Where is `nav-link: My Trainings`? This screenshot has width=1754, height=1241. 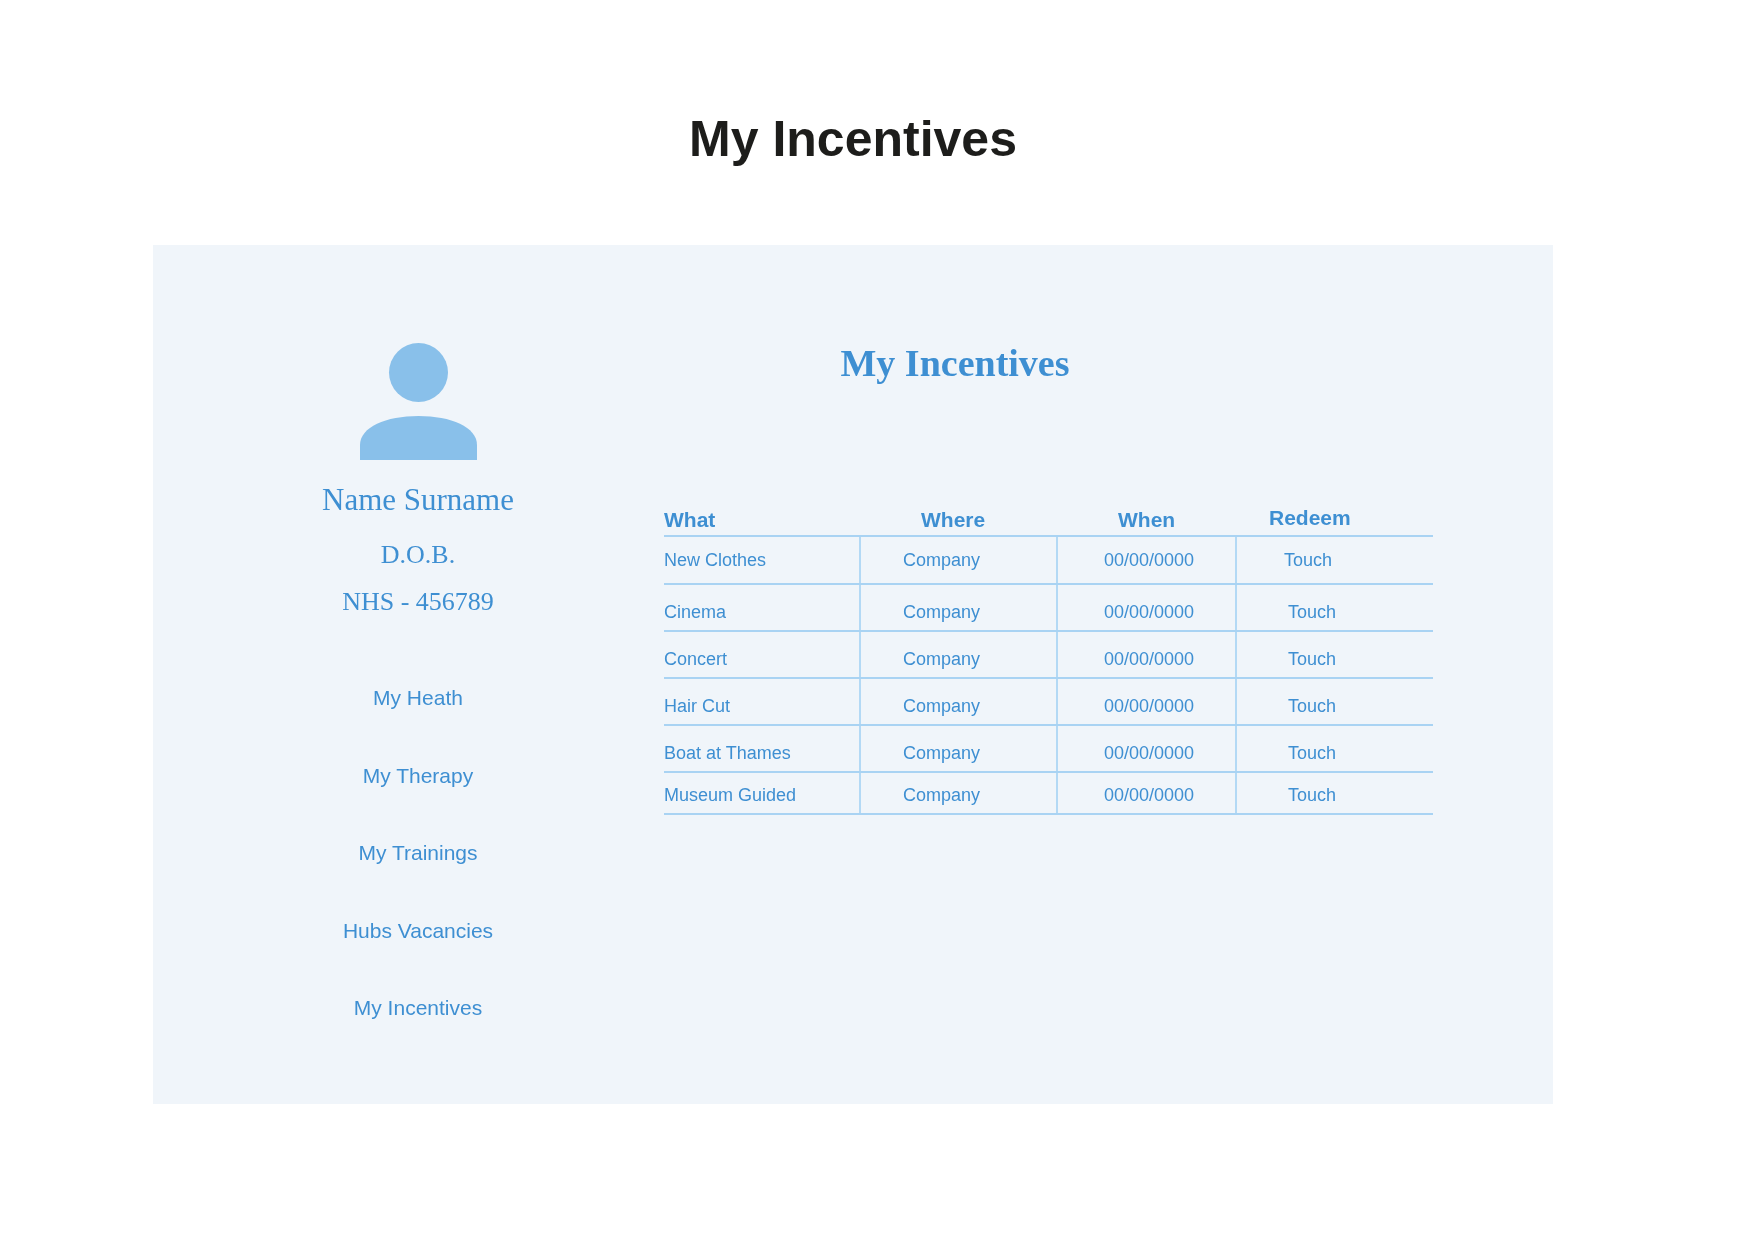 nav-link: My Trainings is located at coordinates (418, 853).